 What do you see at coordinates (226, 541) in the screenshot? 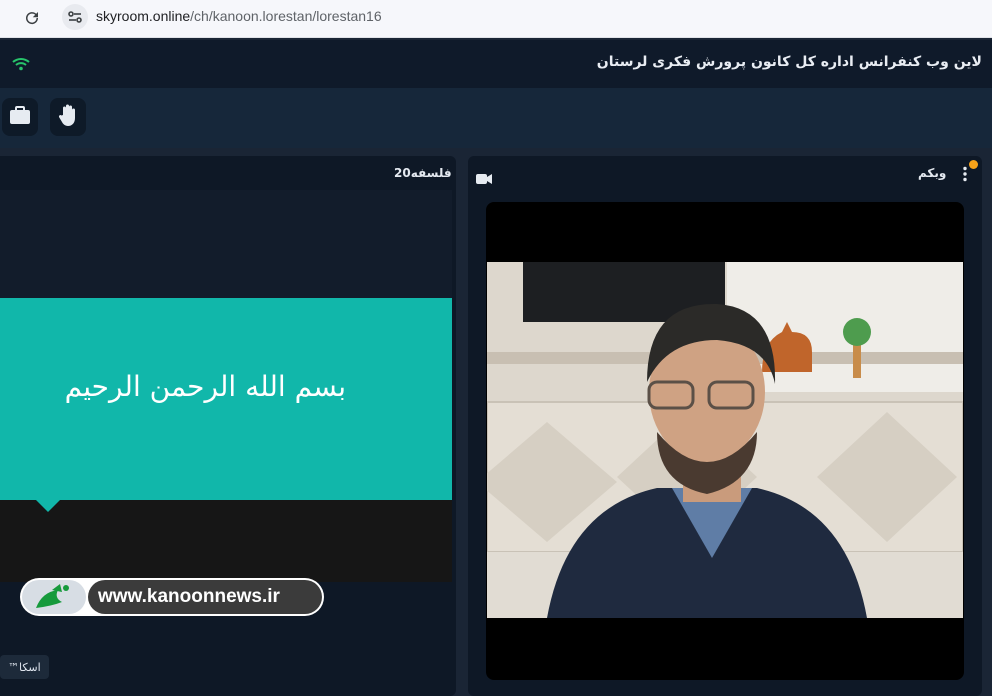
I see `slide-bottom-band` at bounding box center [226, 541].